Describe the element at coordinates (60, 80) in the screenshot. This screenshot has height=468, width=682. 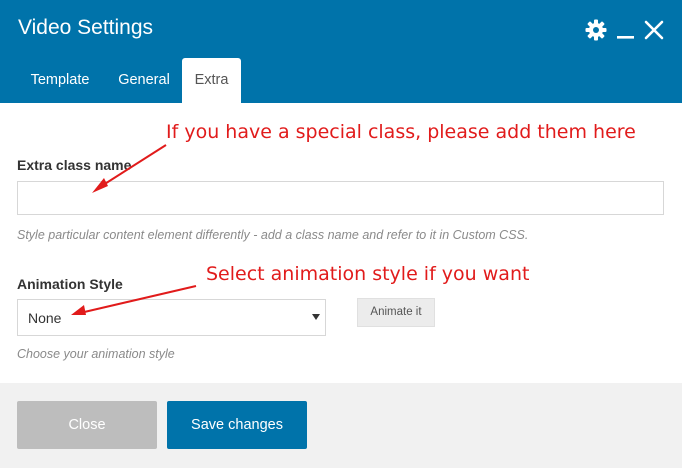
I see `tab-template: Template` at that location.